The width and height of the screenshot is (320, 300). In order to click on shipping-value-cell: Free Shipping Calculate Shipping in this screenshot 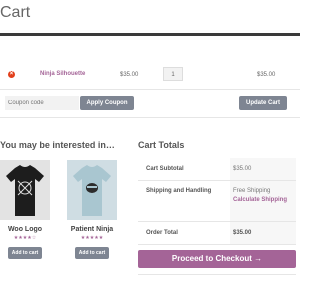, I will do `click(263, 201)`.